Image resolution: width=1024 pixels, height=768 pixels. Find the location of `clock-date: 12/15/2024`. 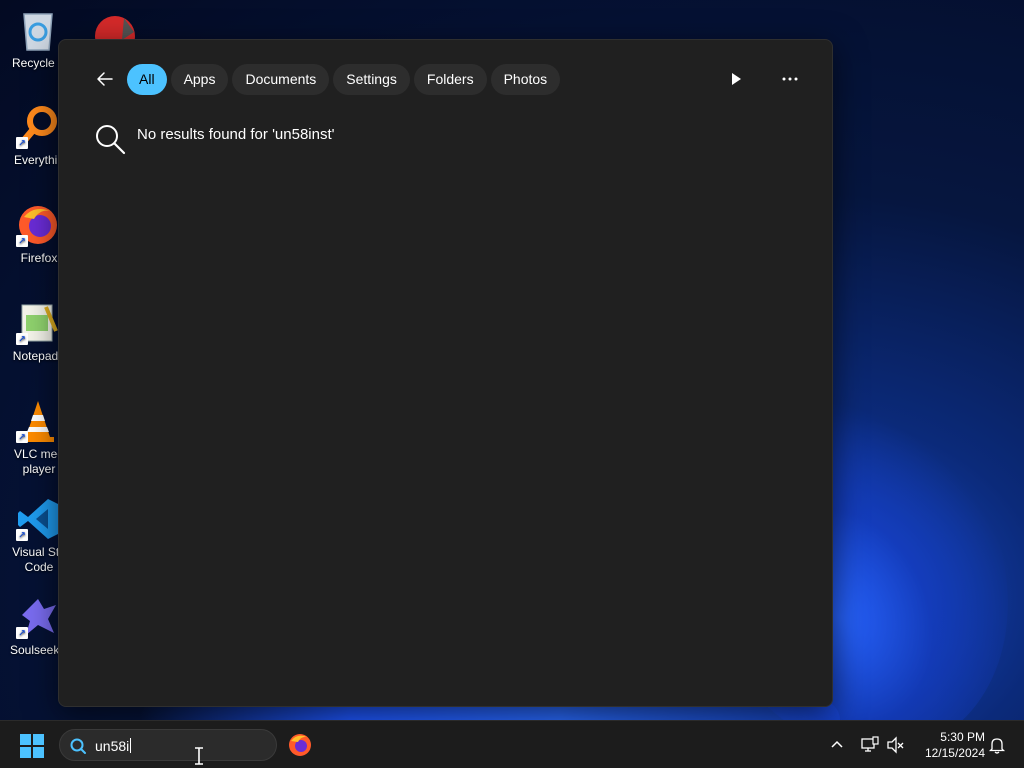

clock-date: 12/15/2024 is located at coordinates (954, 753).